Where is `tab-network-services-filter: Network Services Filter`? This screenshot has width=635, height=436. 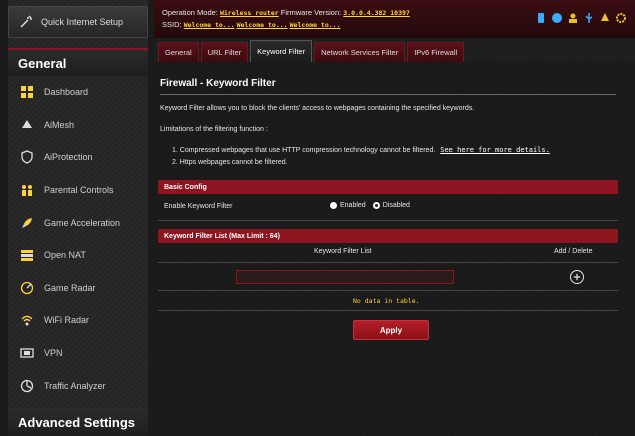
tab-network-services-filter: Network Services Filter is located at coordinates (360, 52).